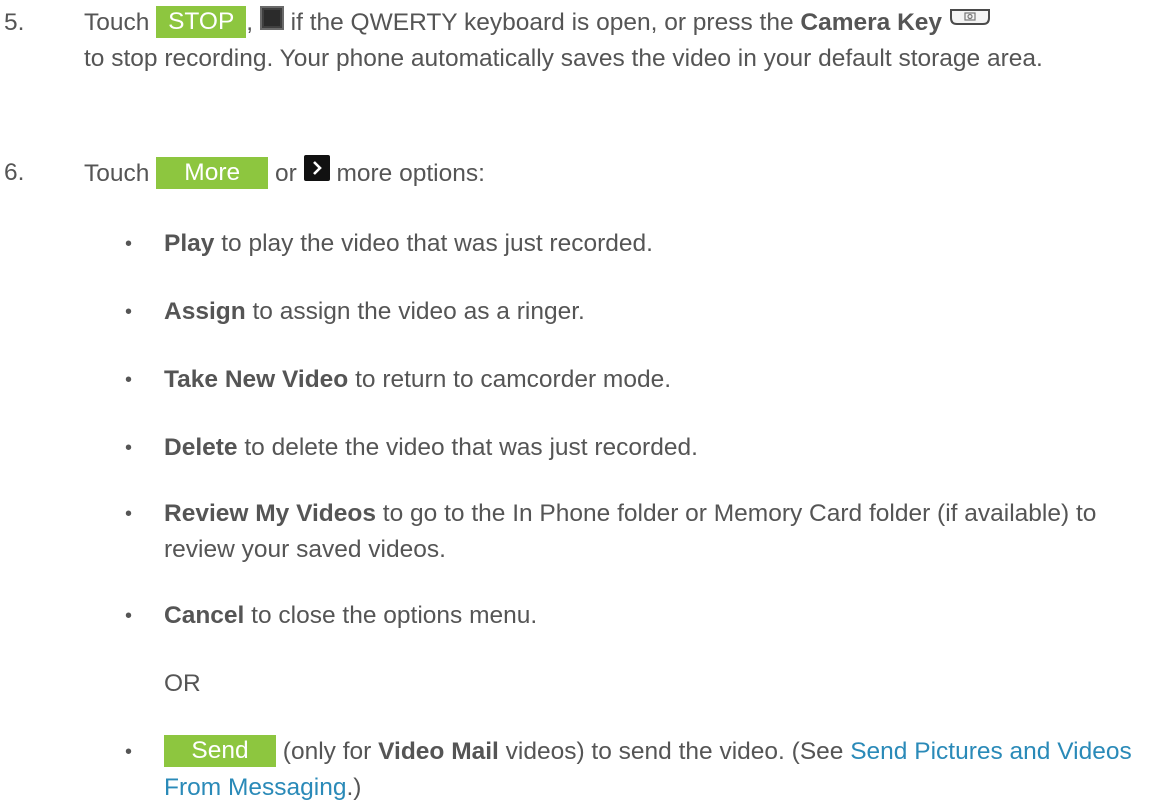 The height and width of the screenshot is (806, 1176). I want to click on option-name: Review My Videos, so click(270, 513).